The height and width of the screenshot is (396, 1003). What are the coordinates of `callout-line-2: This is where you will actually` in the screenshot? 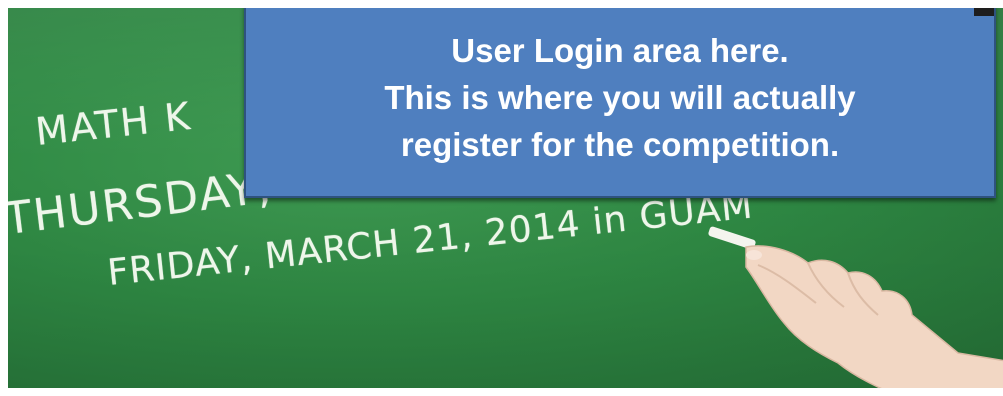 It's located at (620, 97).